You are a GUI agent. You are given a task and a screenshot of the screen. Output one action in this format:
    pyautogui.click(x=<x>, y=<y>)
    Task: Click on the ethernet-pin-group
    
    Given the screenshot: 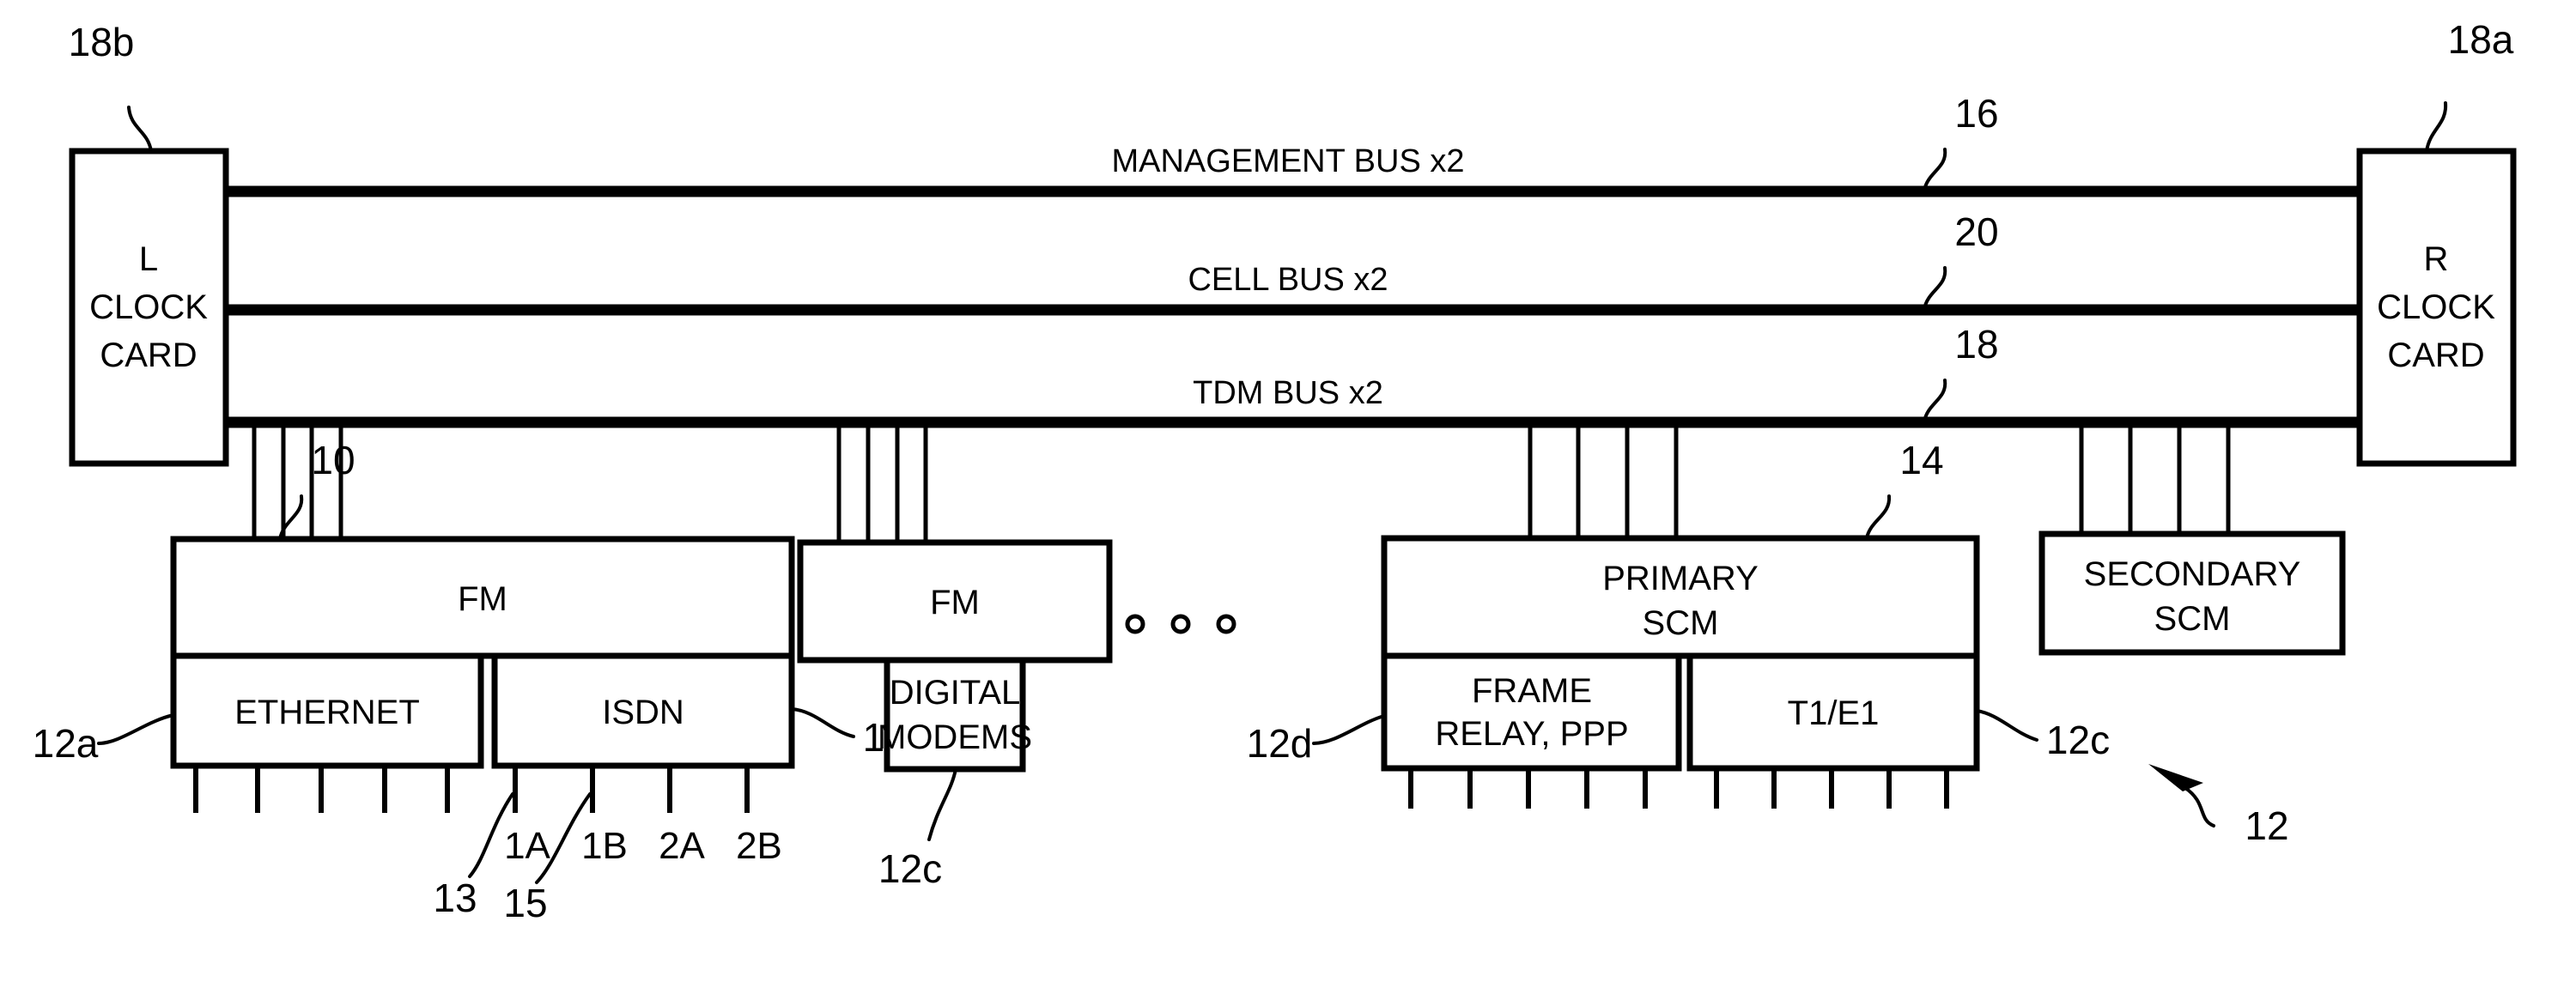 What is the action you would take?
    pyautogui.click(x=322, y=789)
    